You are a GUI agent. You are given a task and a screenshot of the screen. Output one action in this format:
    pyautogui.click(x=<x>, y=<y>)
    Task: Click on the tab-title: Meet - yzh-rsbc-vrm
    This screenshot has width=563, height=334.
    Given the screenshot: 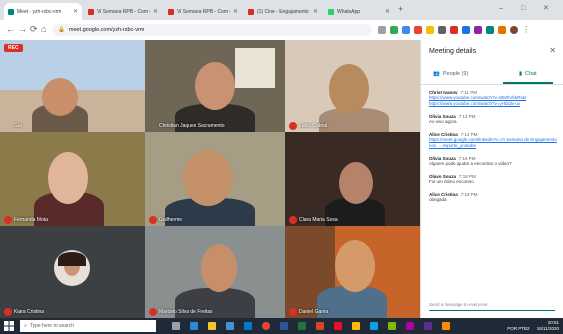 What is the action you would take?
    pyautogui.click(x=39, y=11)
    